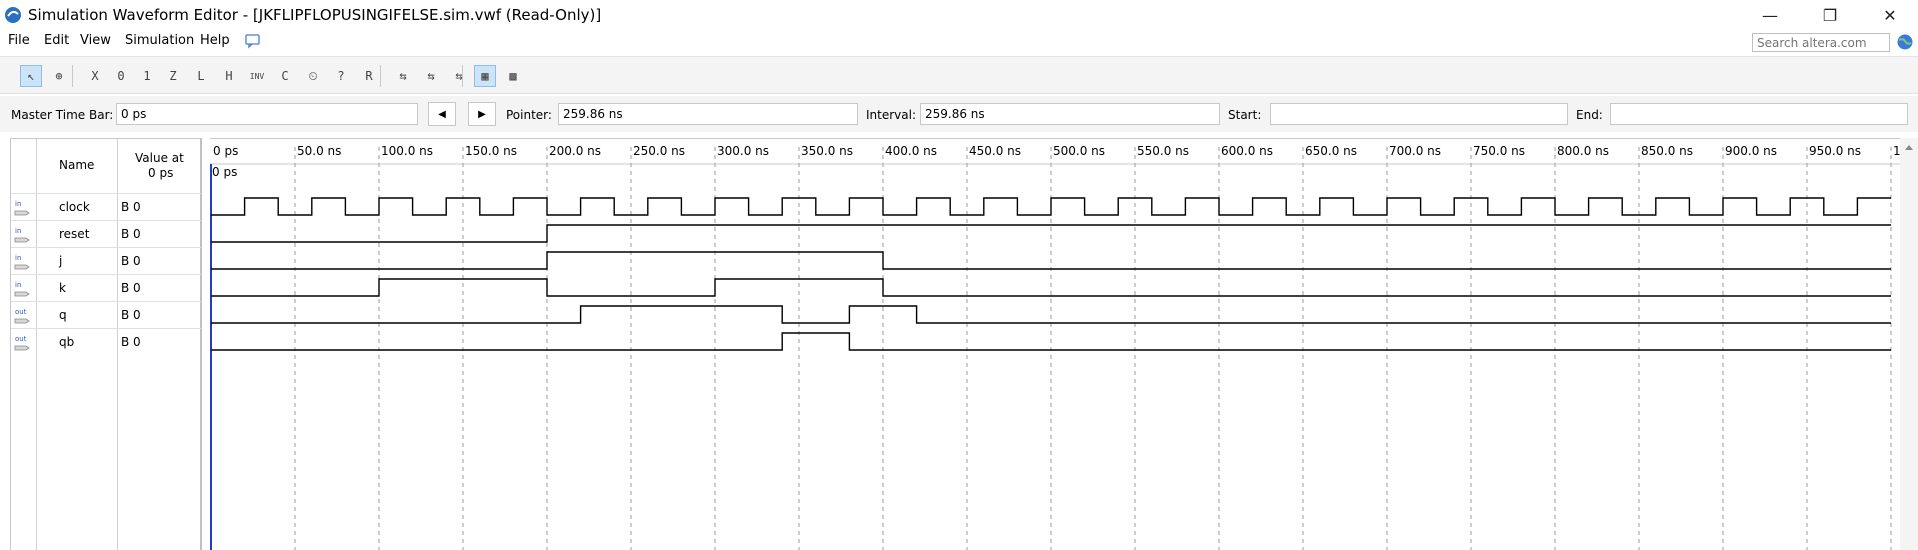 The image size is (1918, 550). Describe the element at coordinates (1890, 15) in the screenshot. I see `close-button: ✕` at that location.